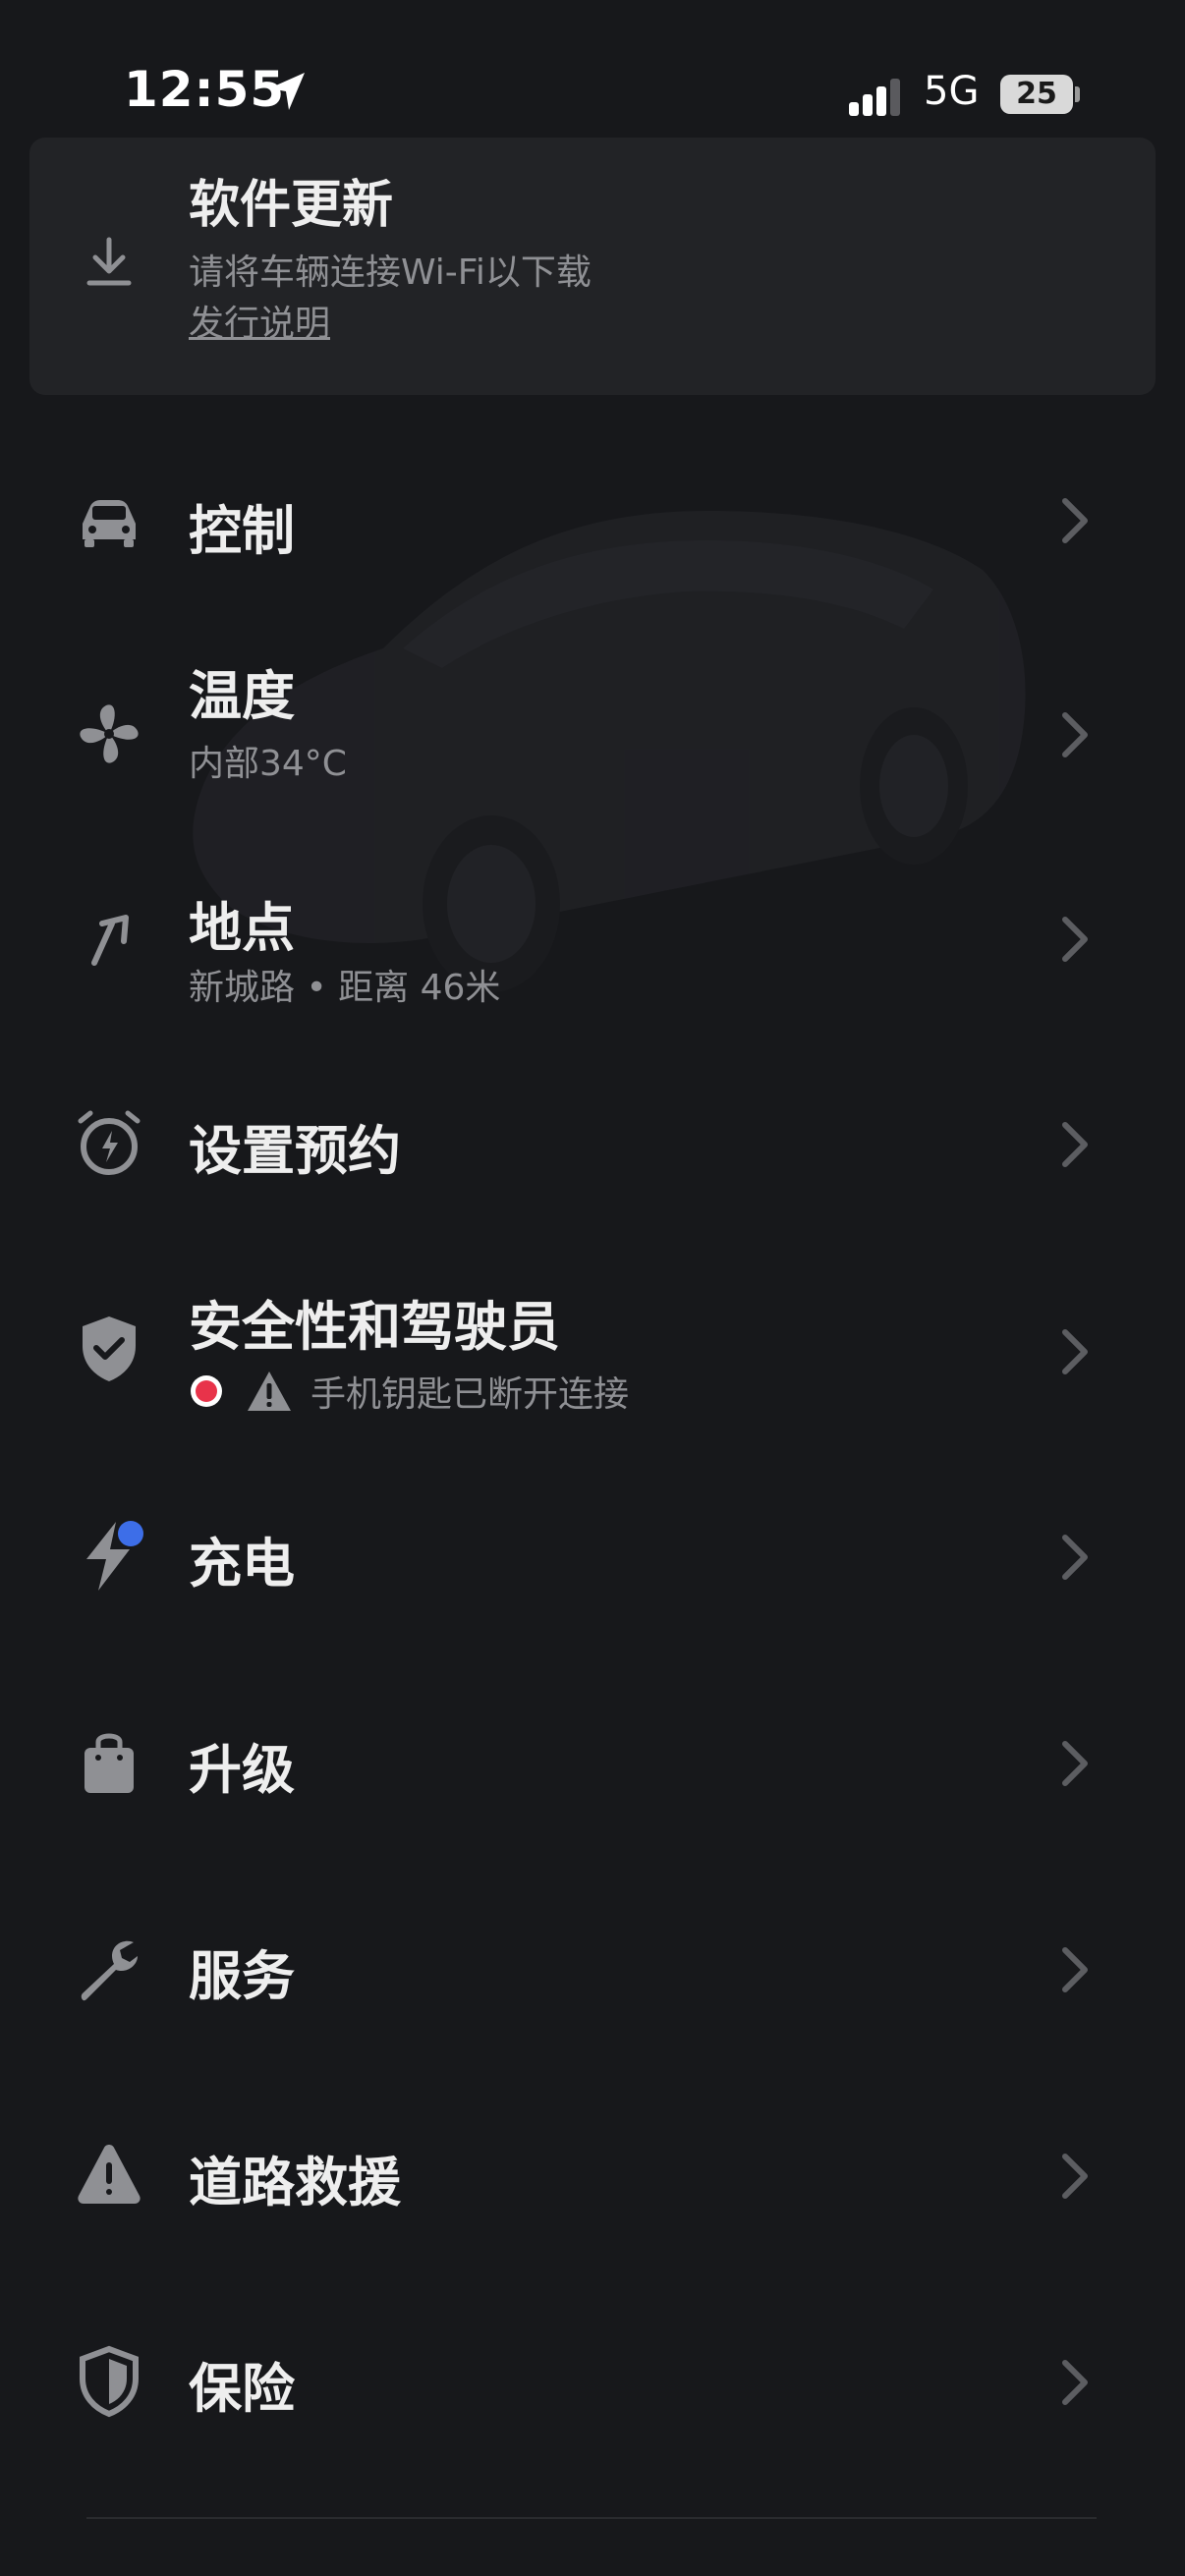 This screenshot has width=1185, height=2576. Describe the element at coordinates (295, 1151) in the screenshot. I see `menu-label-schedule: 设置预约` at that location.